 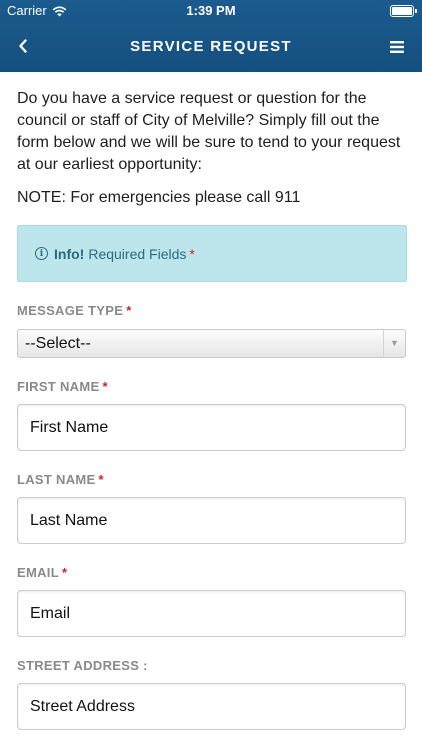 I want to click on last-name-group: LAST NAME * Last Name, so click(x=212, y=508).